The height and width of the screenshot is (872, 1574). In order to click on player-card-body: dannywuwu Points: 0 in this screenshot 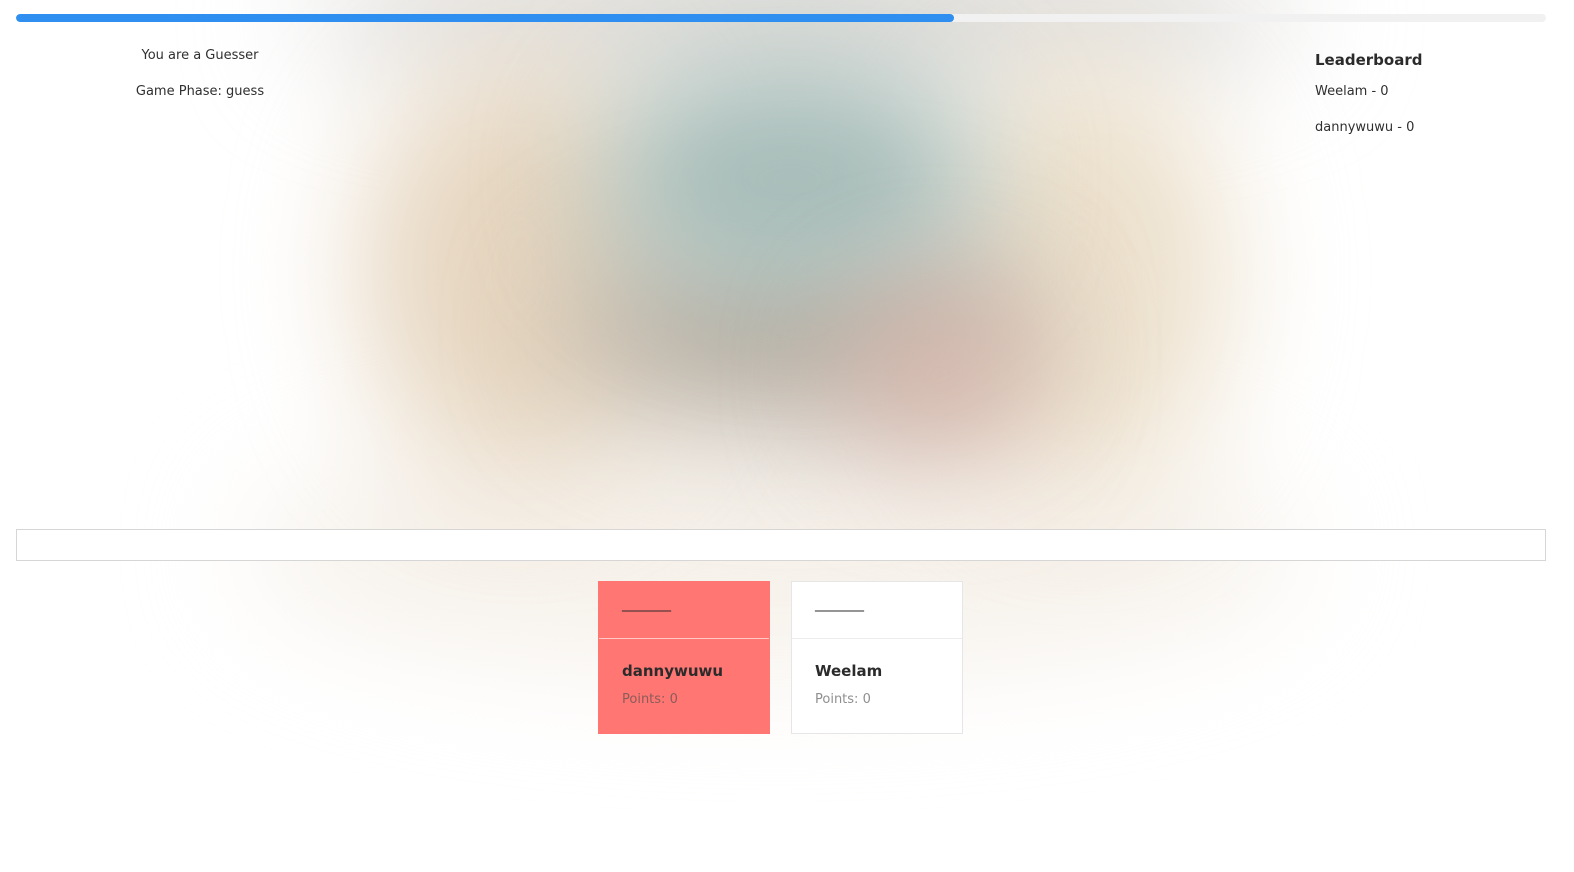, I will do `click(684, 674)`.